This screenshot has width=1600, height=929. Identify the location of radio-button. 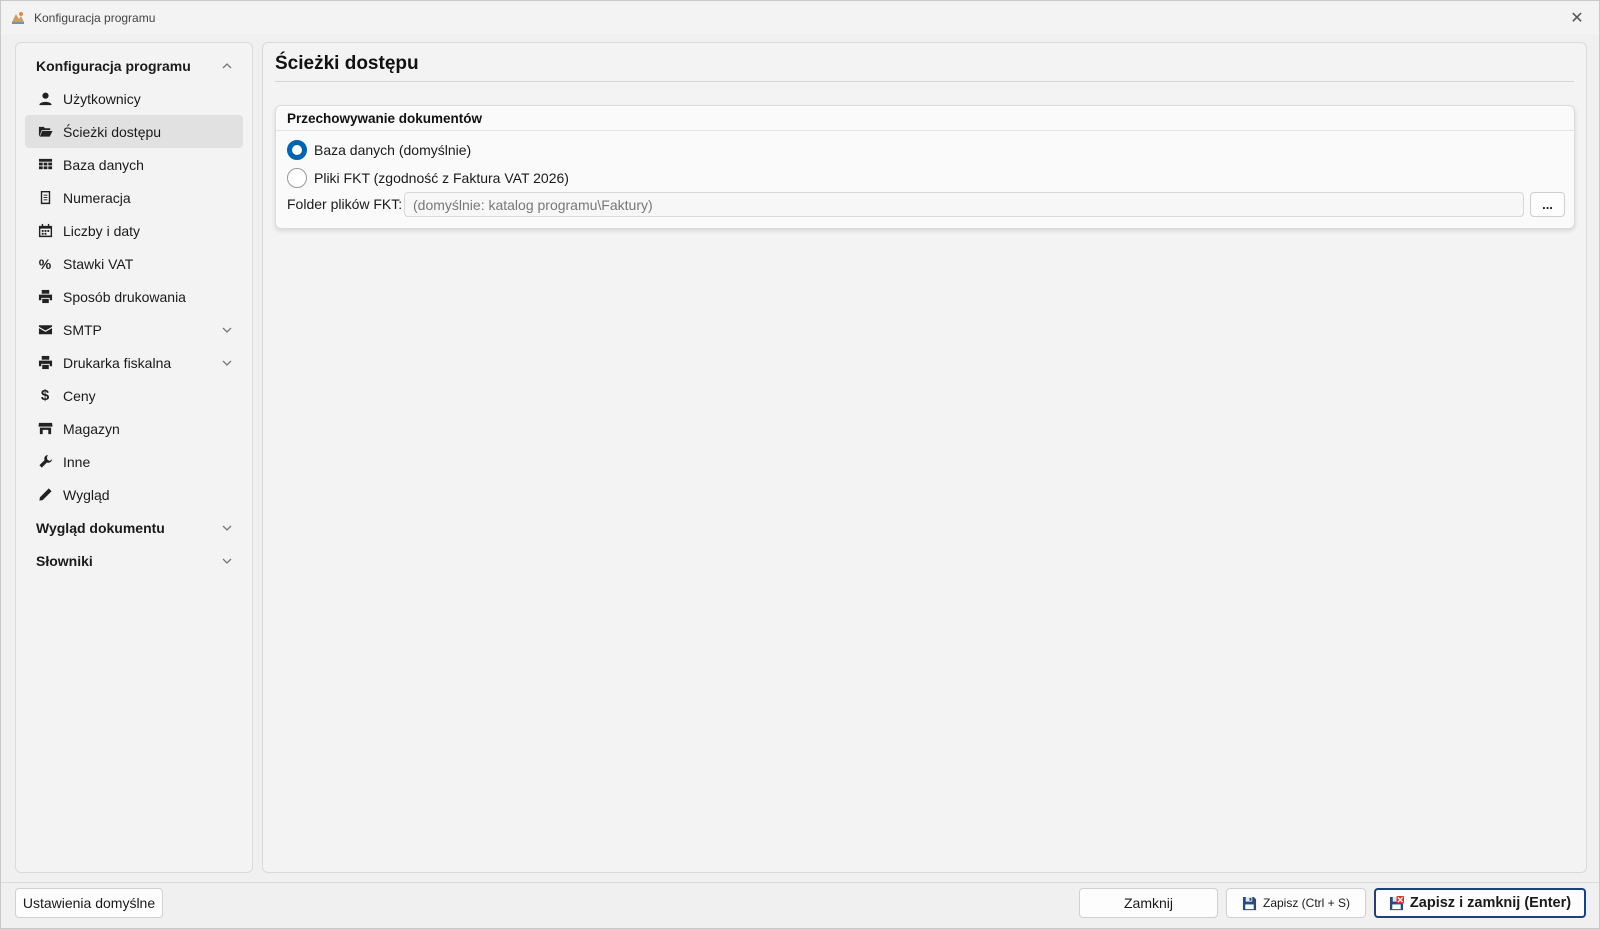
(297, 178).